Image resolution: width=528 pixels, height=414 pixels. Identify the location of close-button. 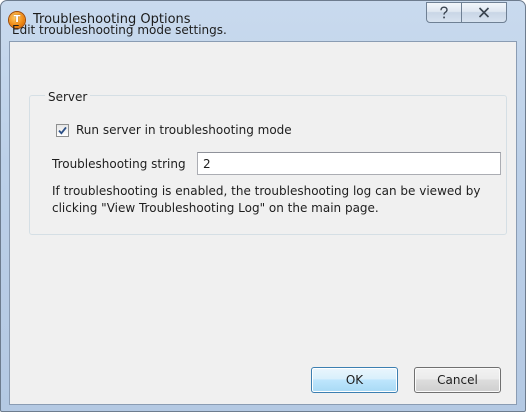
(484, 12).